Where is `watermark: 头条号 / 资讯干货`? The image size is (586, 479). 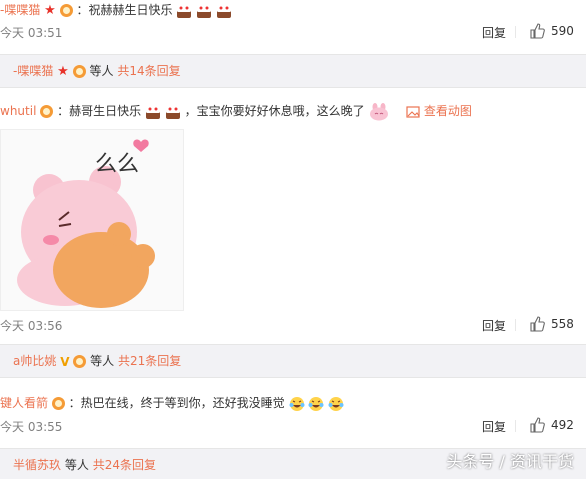
watermark: 头条号 / 资讯干货 is located at coordinates (510, 461).